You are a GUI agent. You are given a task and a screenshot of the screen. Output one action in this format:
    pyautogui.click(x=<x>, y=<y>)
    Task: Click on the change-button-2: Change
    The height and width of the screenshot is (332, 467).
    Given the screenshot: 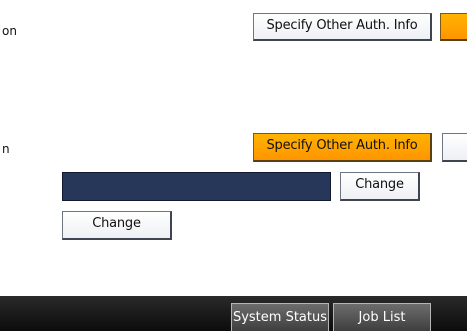 What is the action you would take?
    pyautogui.click(x=117, y=225)
    